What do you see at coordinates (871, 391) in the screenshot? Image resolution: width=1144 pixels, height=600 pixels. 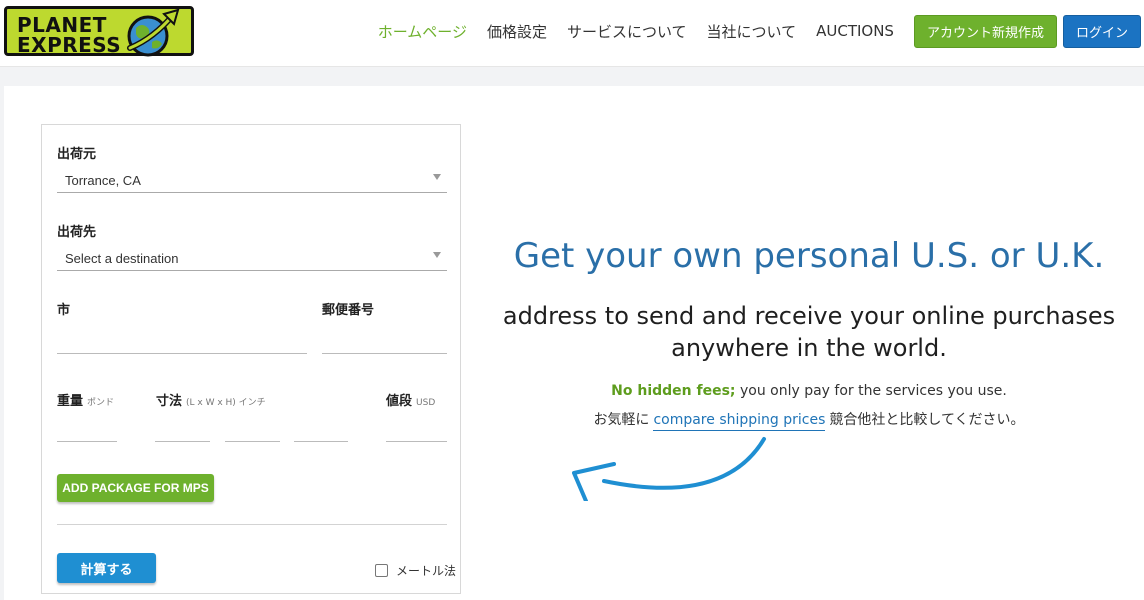 I see `no-fees-text: you only pay for the services you use.` at bounding box center [871, 391].